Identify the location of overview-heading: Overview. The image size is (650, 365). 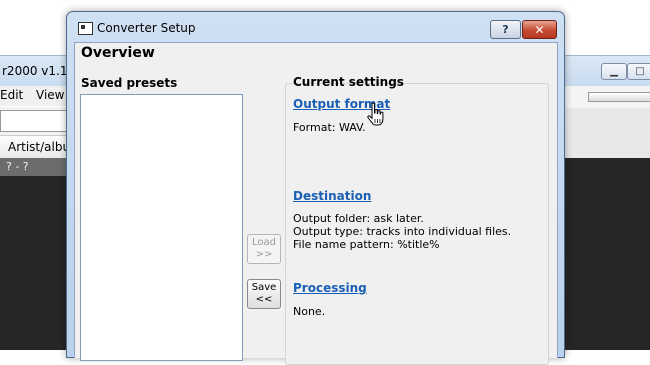
(118, 53).